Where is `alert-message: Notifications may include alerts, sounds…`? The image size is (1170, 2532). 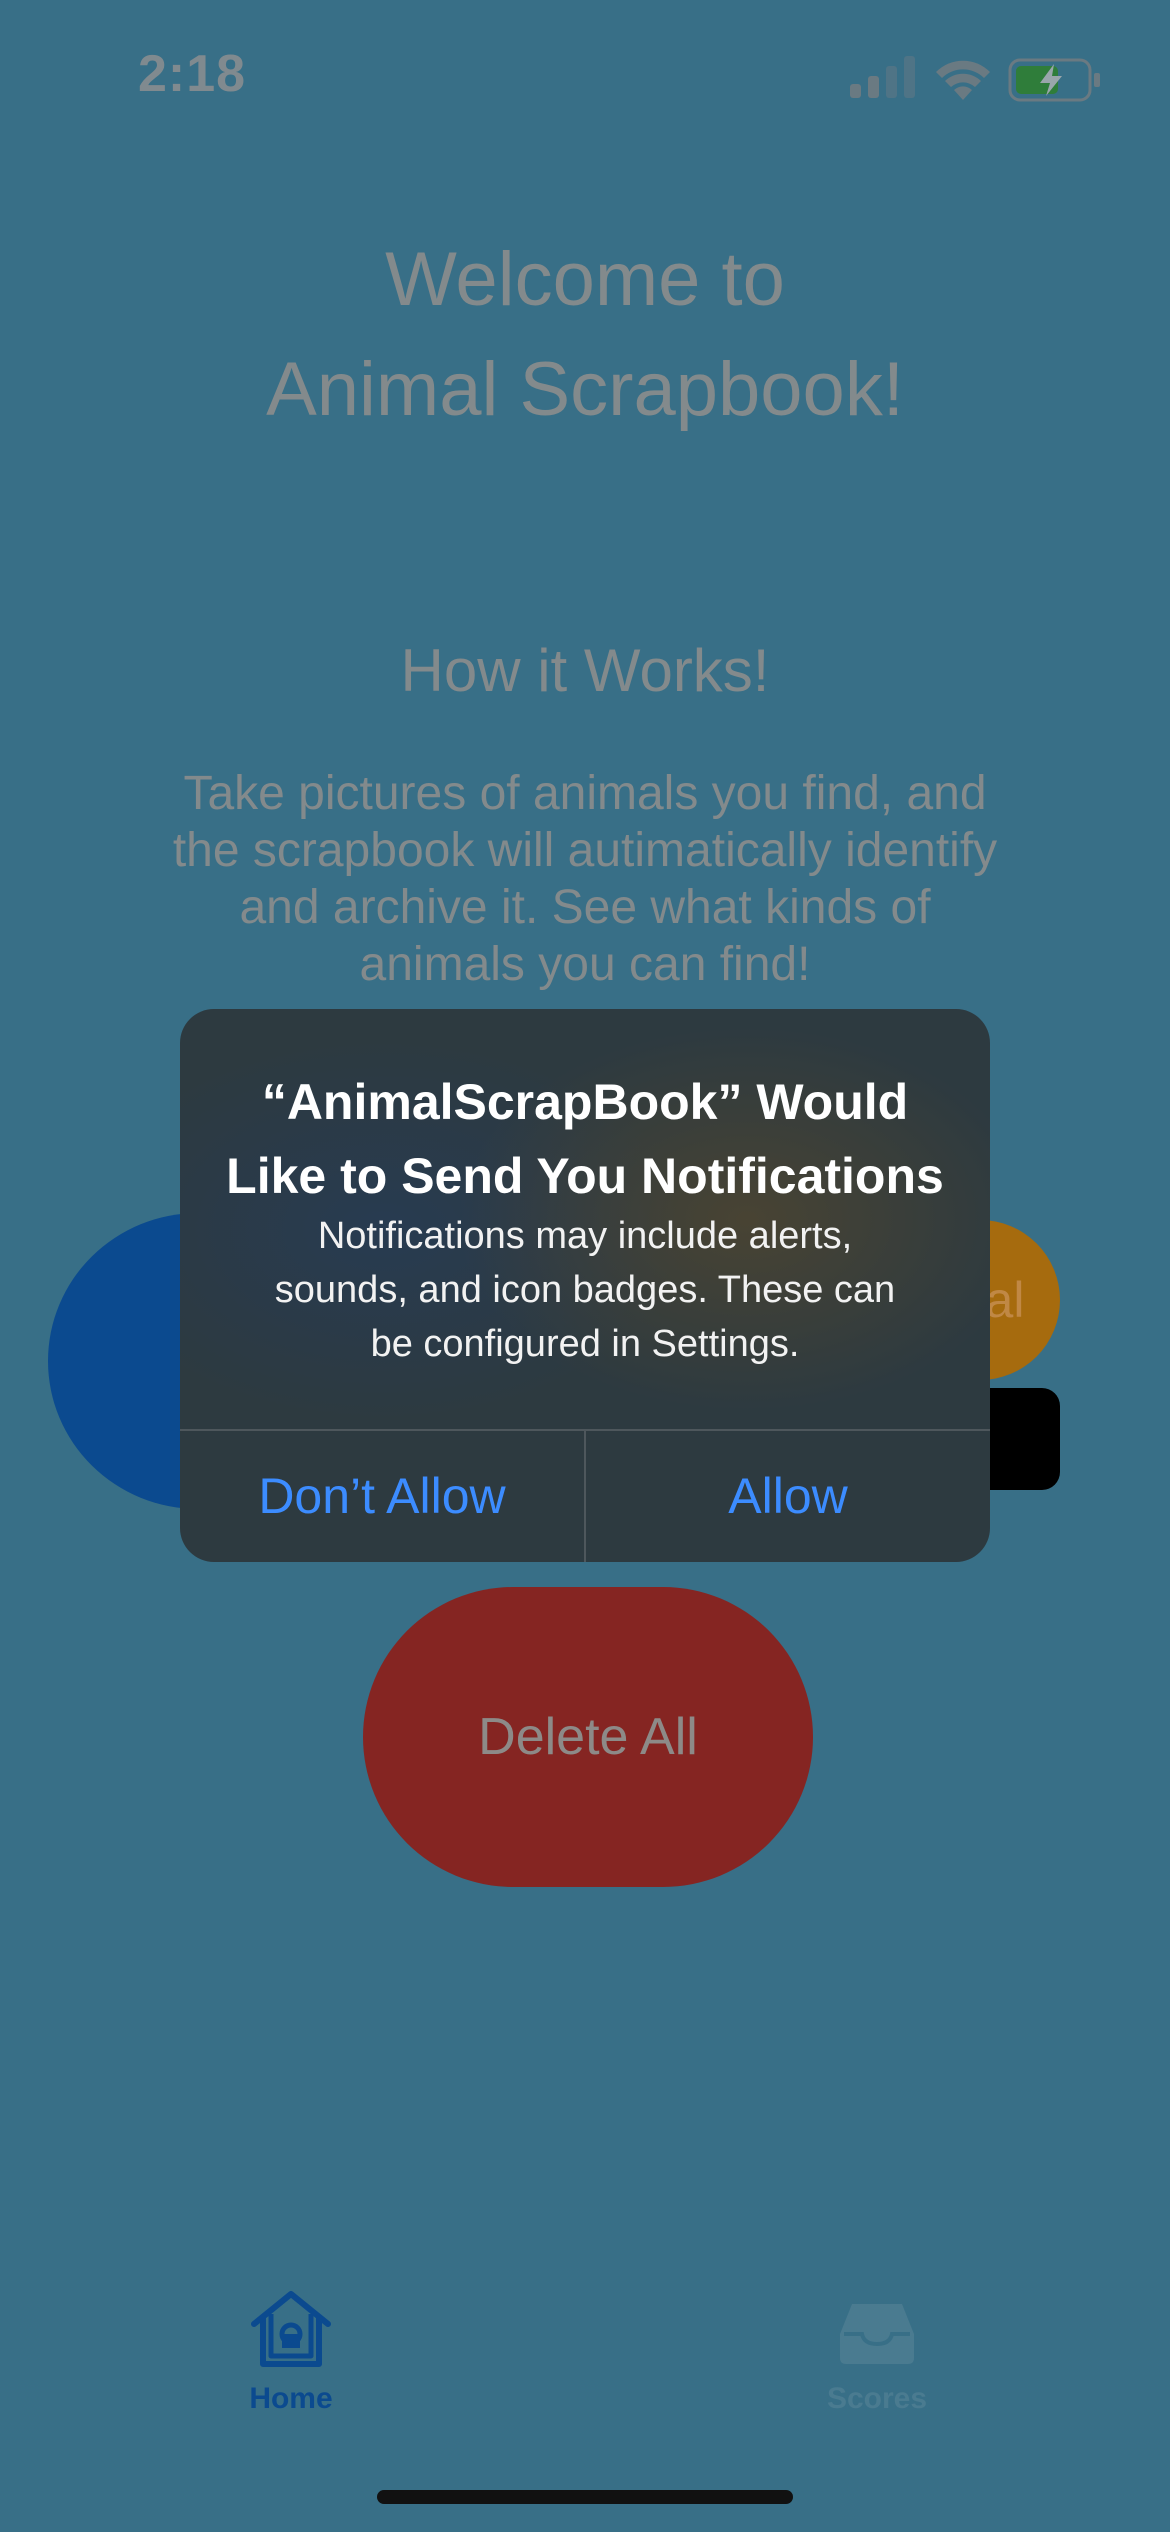 alert-message: Notifications may include alerts, sounds… is located at coordinates (585, 1290).